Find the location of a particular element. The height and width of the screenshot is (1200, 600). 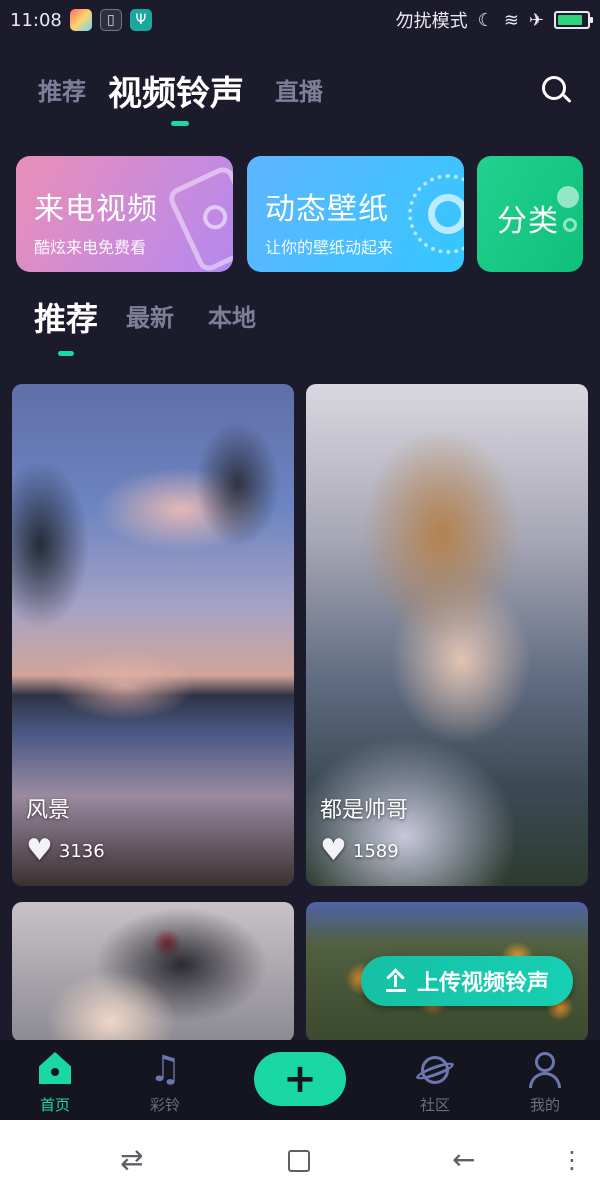

more-icon: ⋮ is located at coordinates (572, 1160).